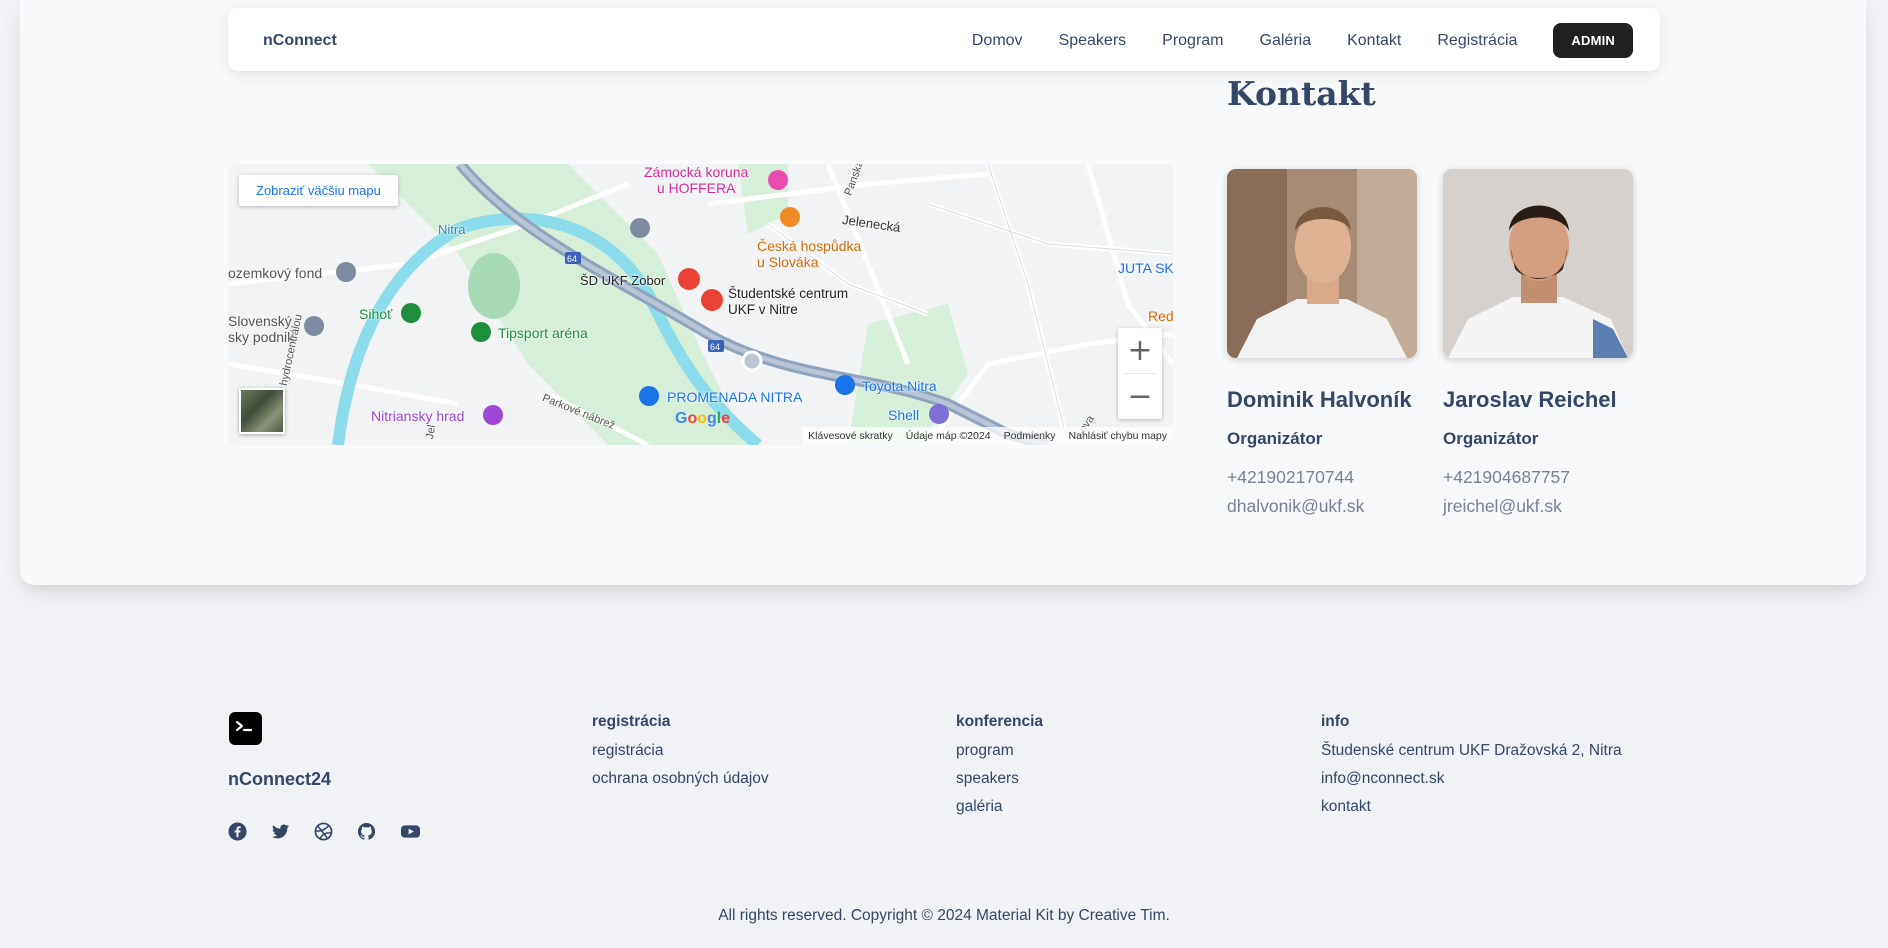 The image size is (1888, 948). I want to click on footer-link-galeria: galéria, so click(999, 807).